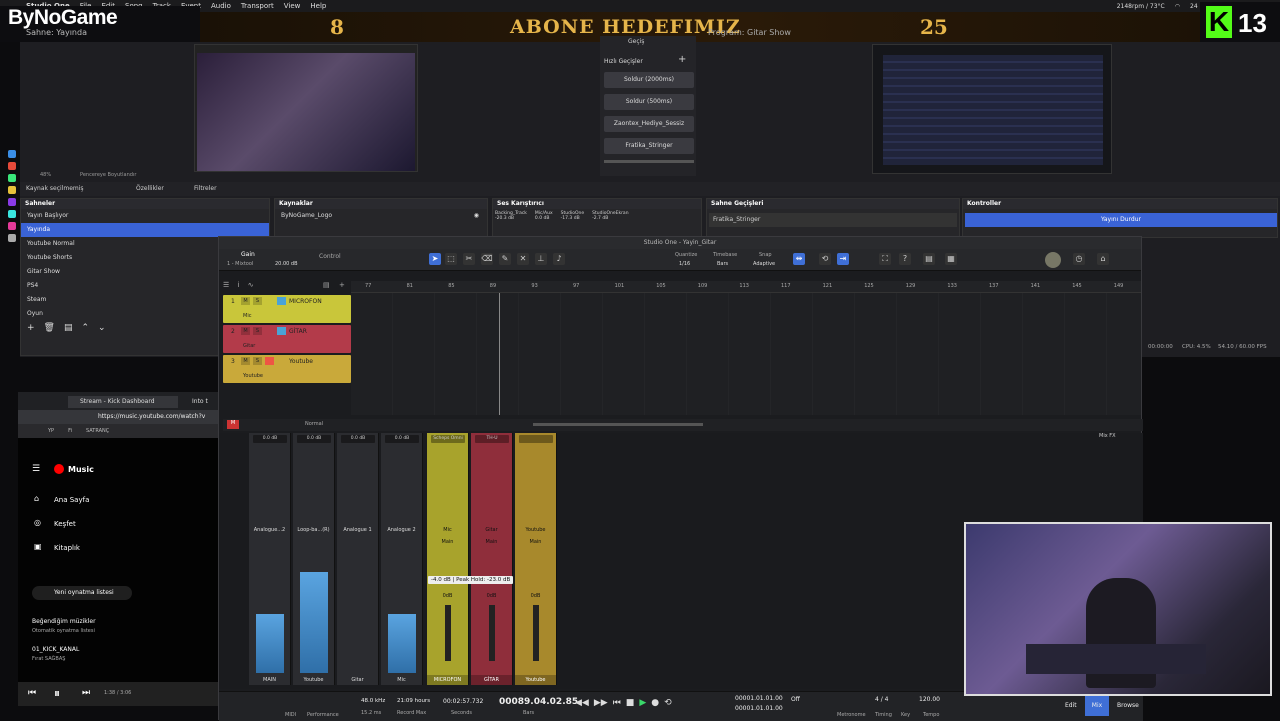  Describe the element at coordinates (536, 559) in the screenshot. I see `instrument-strip: Youtube Main 0dB Youtube` at that location.